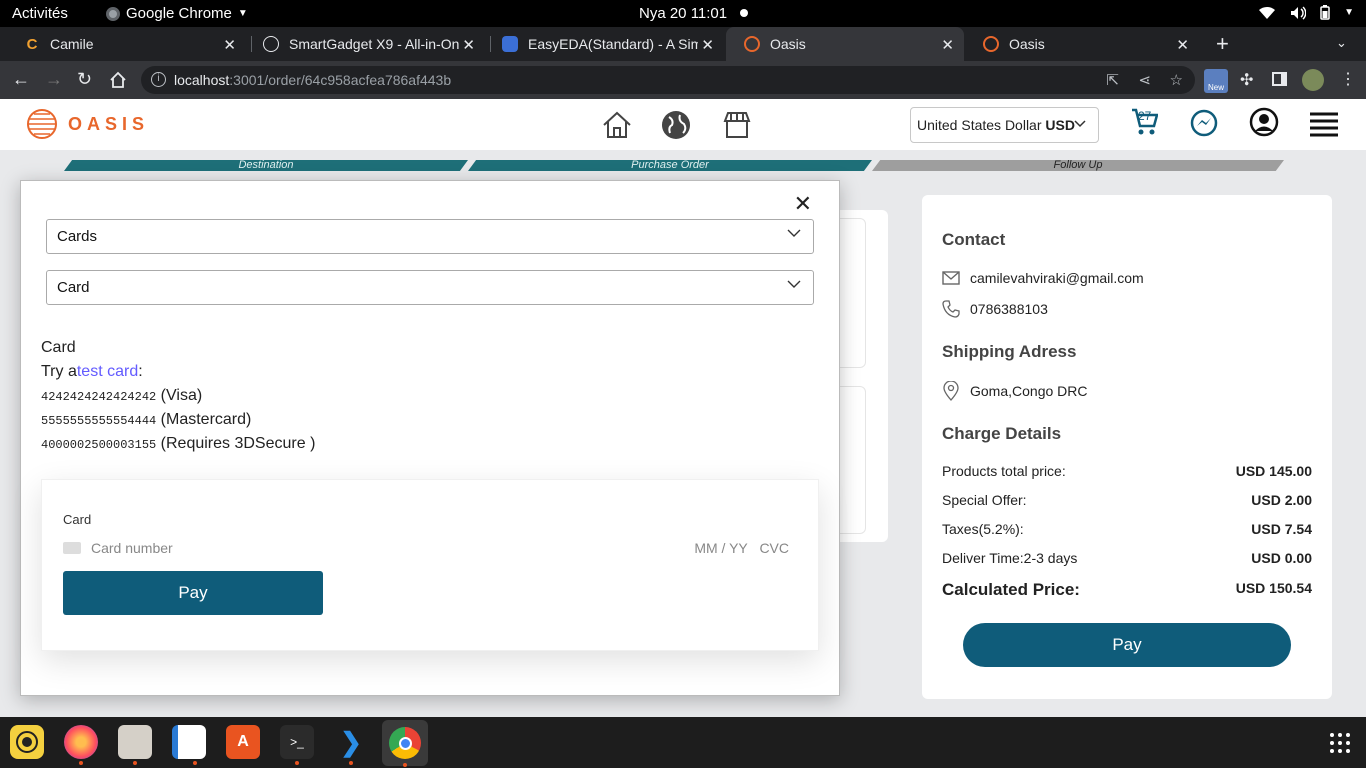 The width and height of the screenshot is (1366, 768). What do you see at coordinates (774, 548) in the screenshot?
I see `cvc-input: CVC` at bounding box center [774, 548].